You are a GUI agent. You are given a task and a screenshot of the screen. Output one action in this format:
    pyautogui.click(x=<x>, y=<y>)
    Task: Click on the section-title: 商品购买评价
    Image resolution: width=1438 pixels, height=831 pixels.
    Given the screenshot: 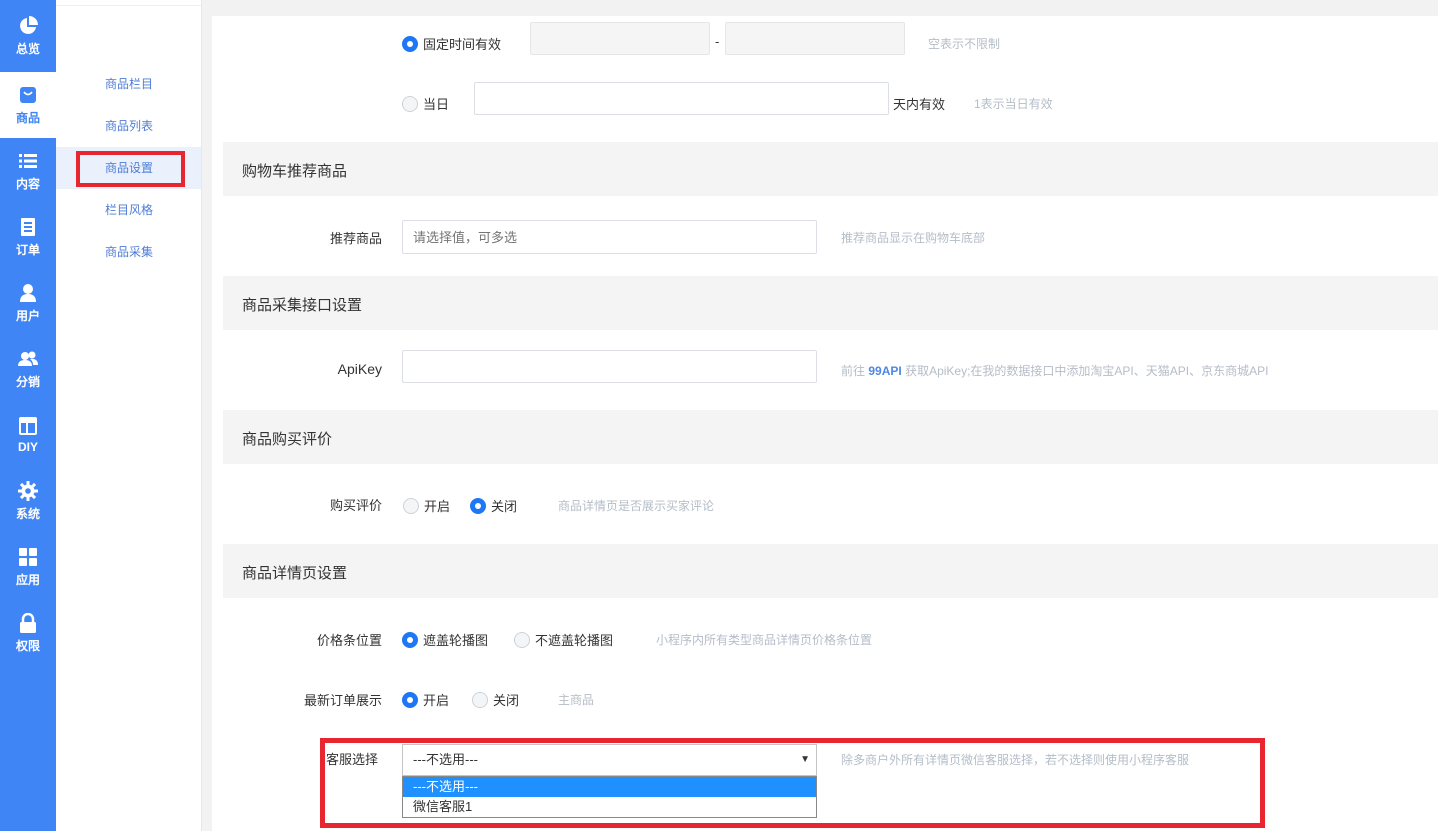 What is the action you would take?
    pyautogui.click(x=287, y=439)
    